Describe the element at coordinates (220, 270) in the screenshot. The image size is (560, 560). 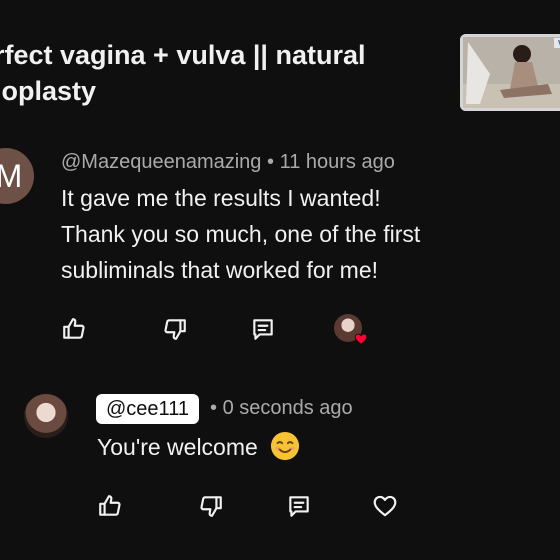
I see `comment-text-line-3: subliminals that worked for me!` at that location.